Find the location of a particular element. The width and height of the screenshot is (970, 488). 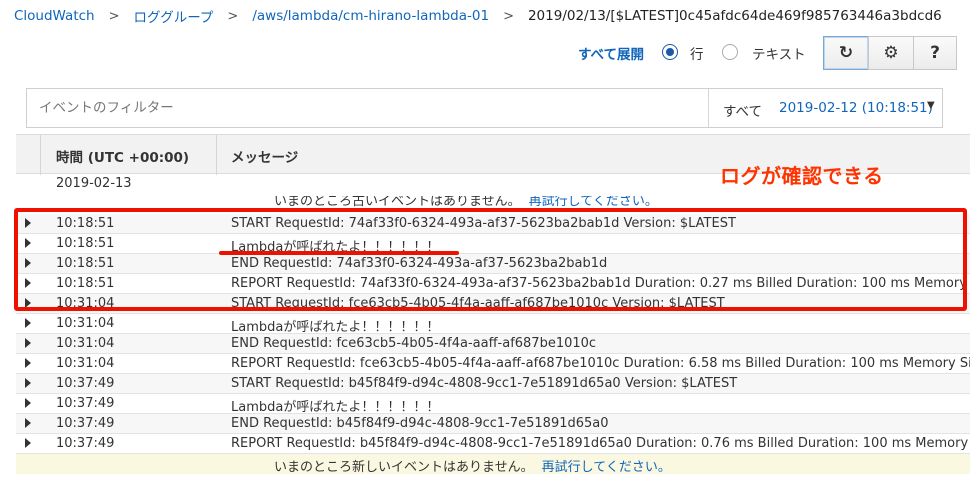

column-header-time: 時間 (UTC +00:00) is located at coordinates (122, 156).